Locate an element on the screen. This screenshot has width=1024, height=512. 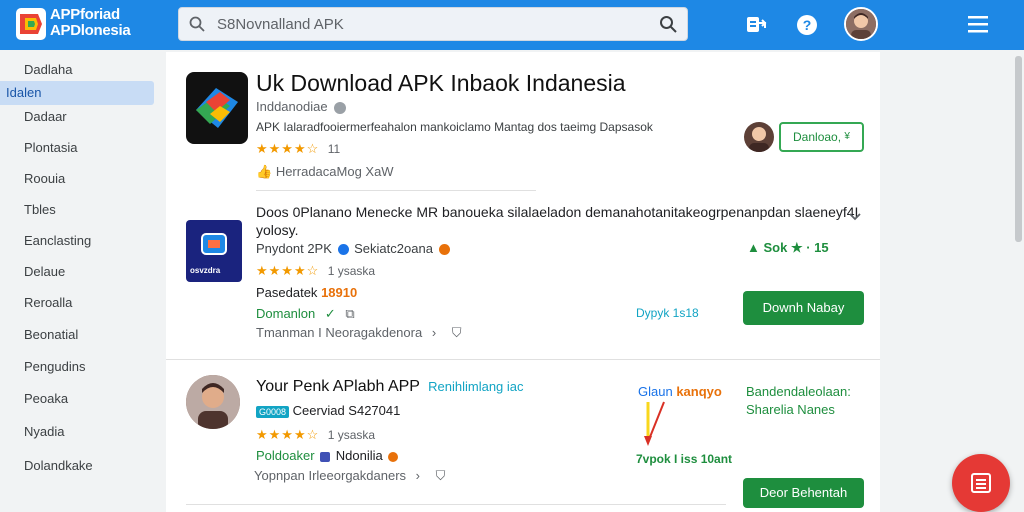
scrollbar-thumb is located at coordinates (1018, 149).